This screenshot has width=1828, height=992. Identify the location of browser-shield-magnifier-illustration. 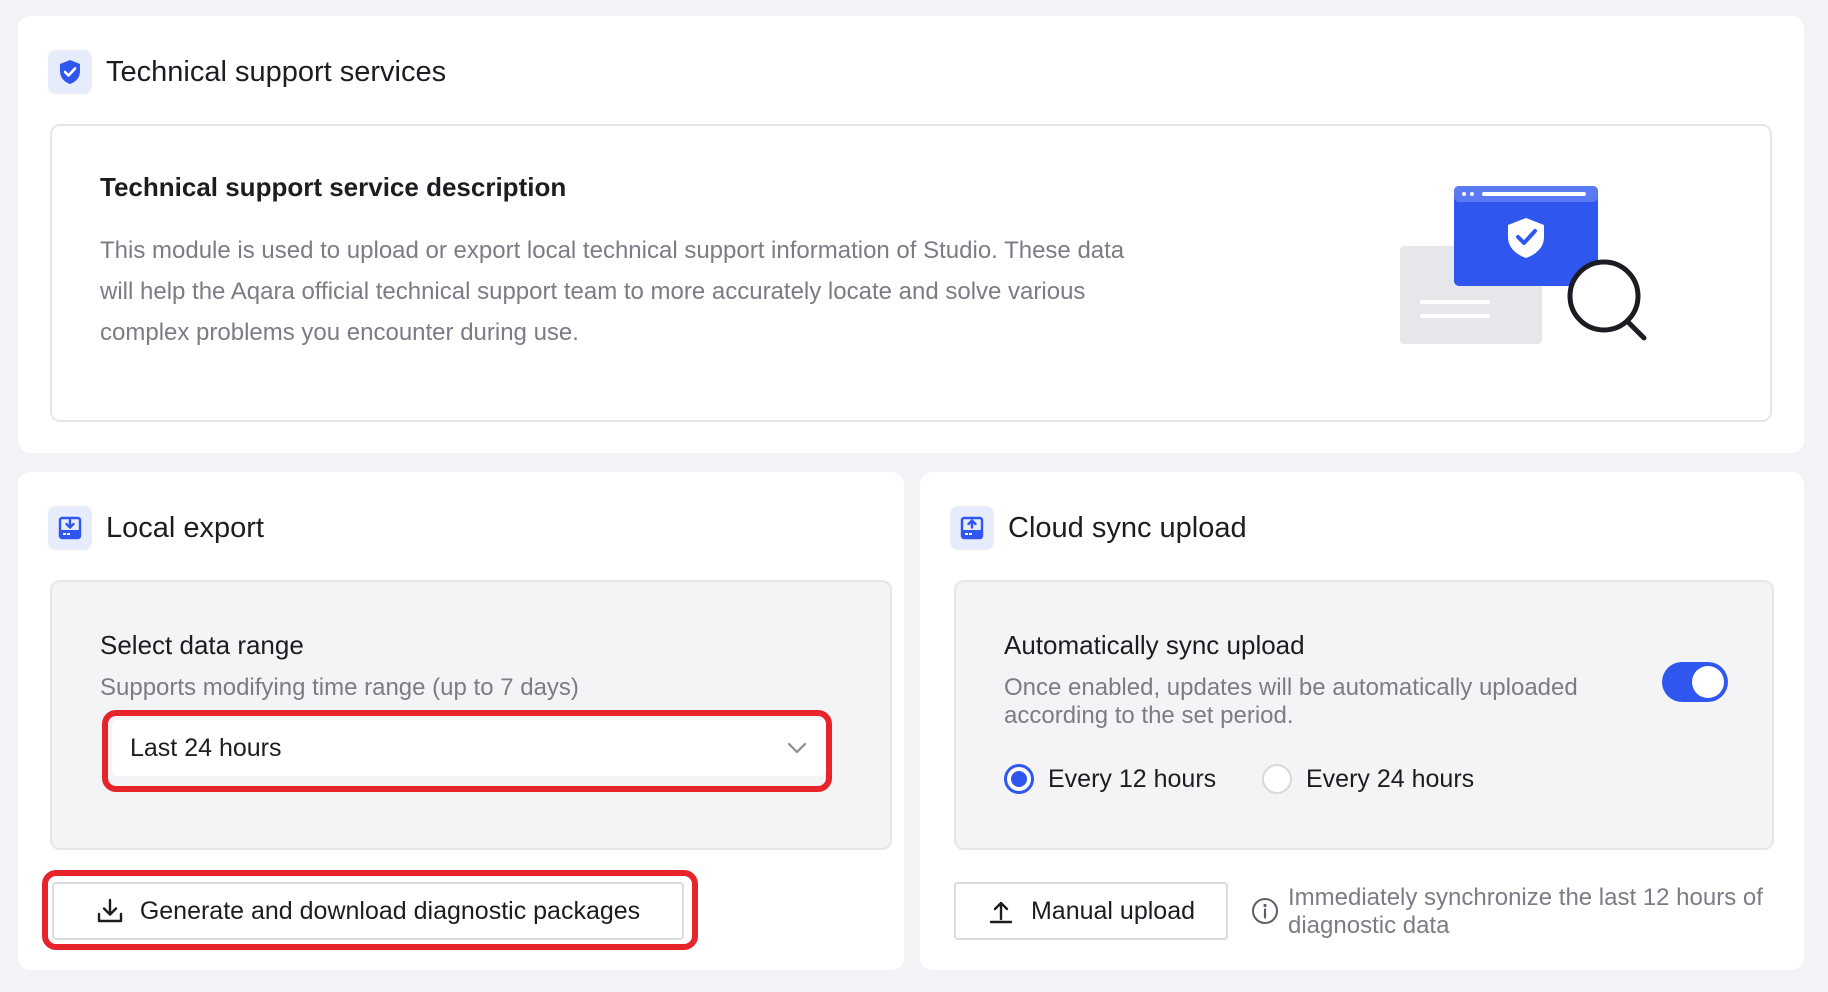
(1523, 265).